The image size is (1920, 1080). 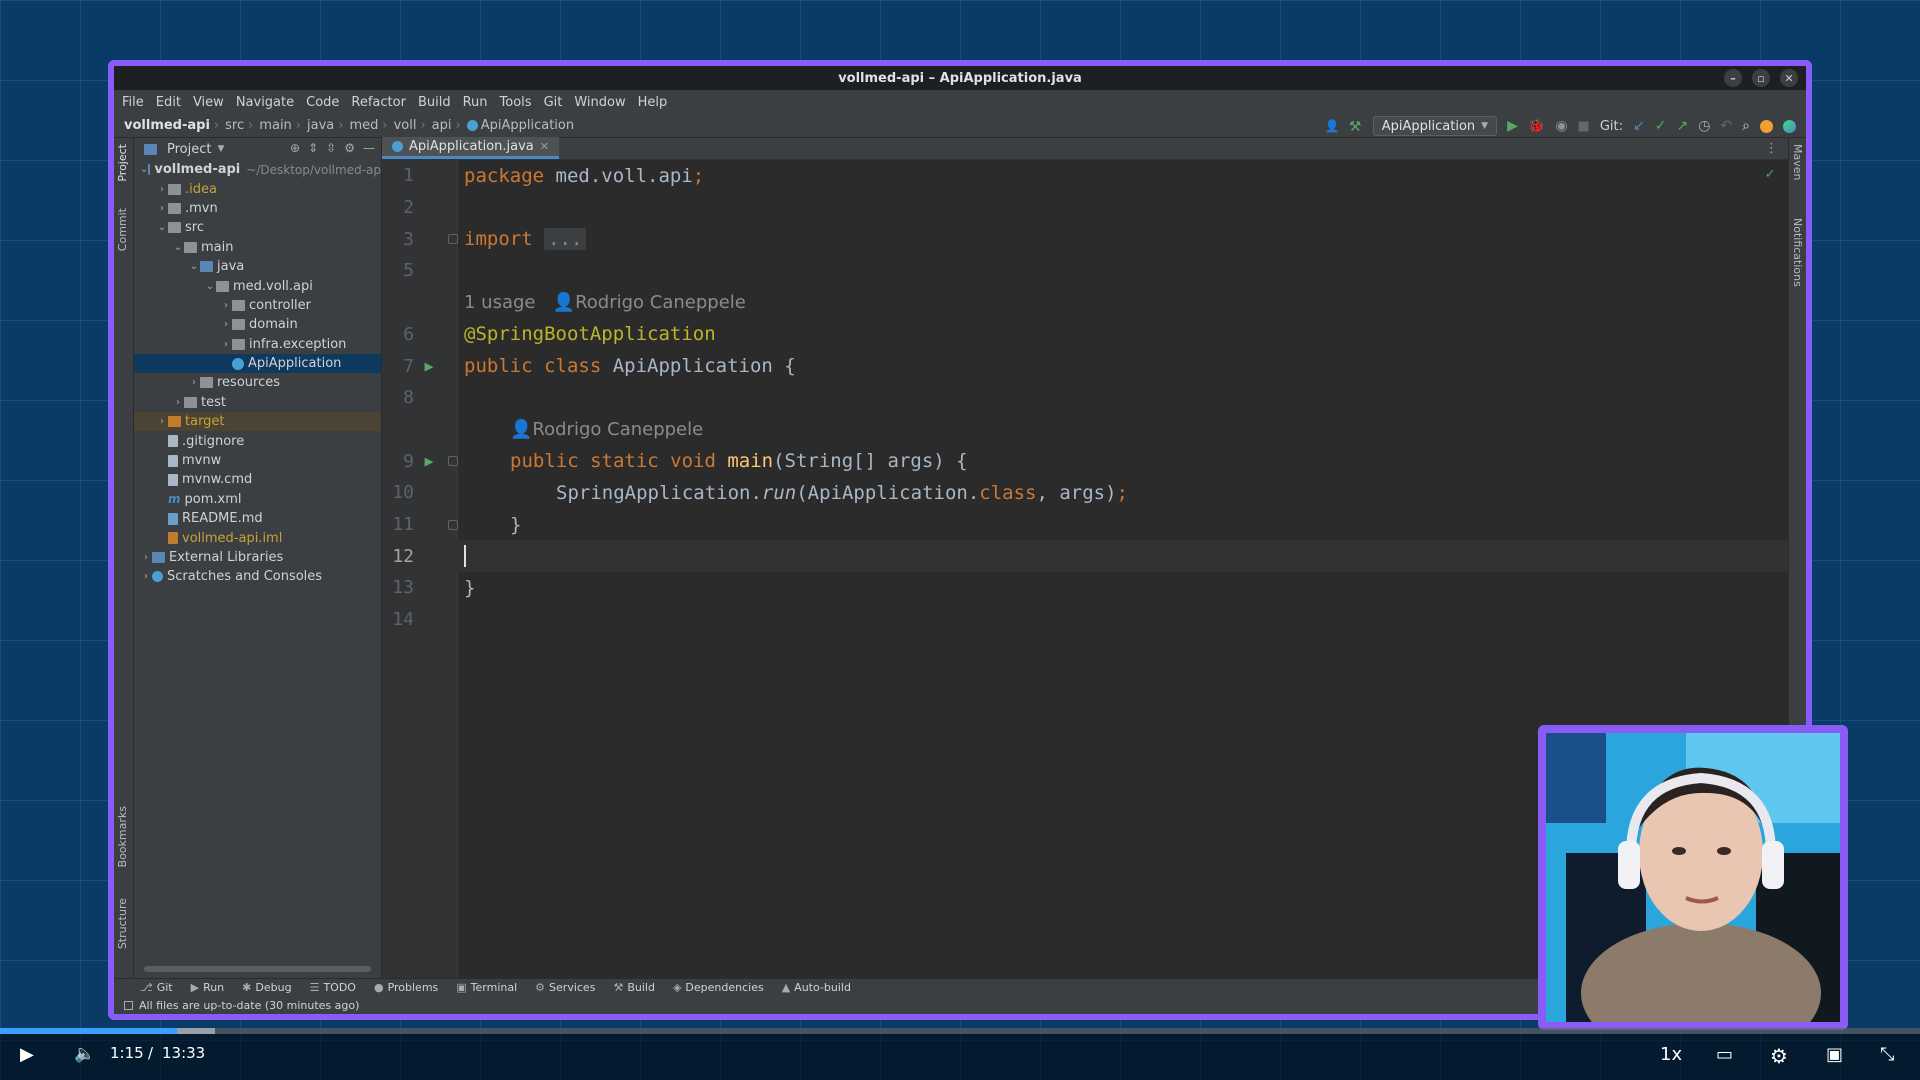 I want to click on tool-tab-debug: ✱ Debug, so click(x=266, y=987).